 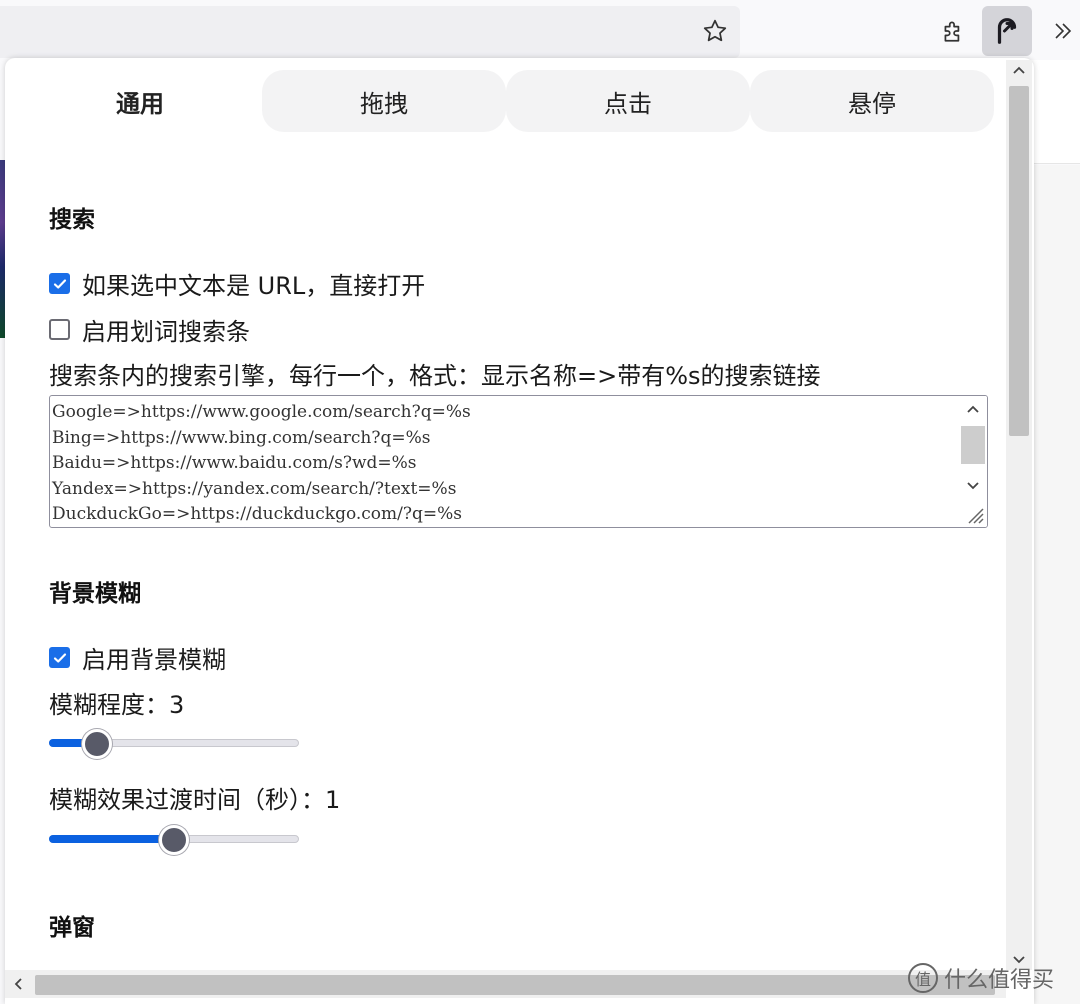 What do you see at coordinates (999, 980) in the screenshot?
I see `watermark-text: 什么值得买` at bounding box center [999, 980].